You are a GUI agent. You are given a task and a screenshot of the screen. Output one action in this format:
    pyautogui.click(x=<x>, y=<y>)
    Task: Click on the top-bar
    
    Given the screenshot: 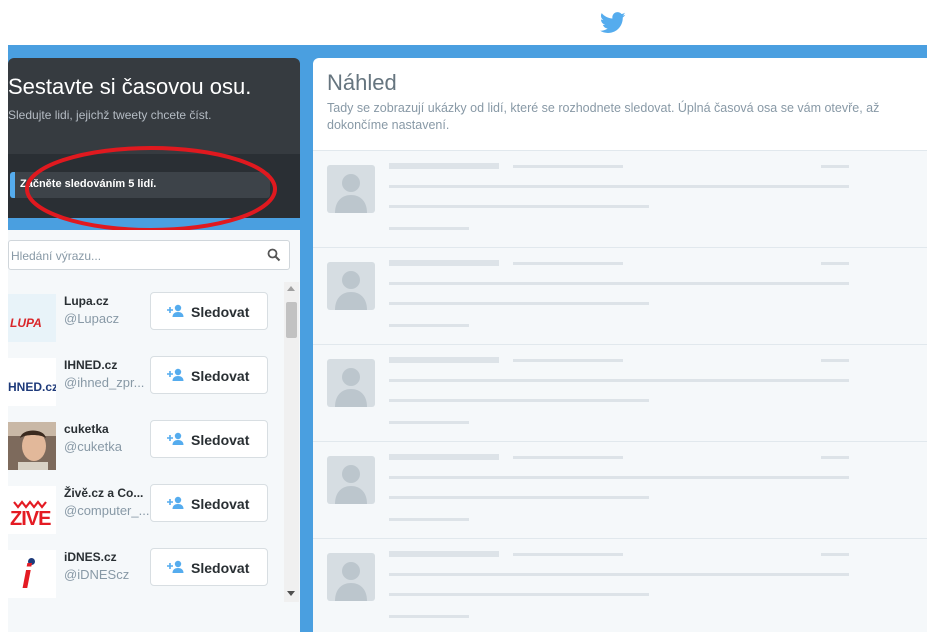 What is the action you would take?
    pyautogui.click(x=463, y=22)
    